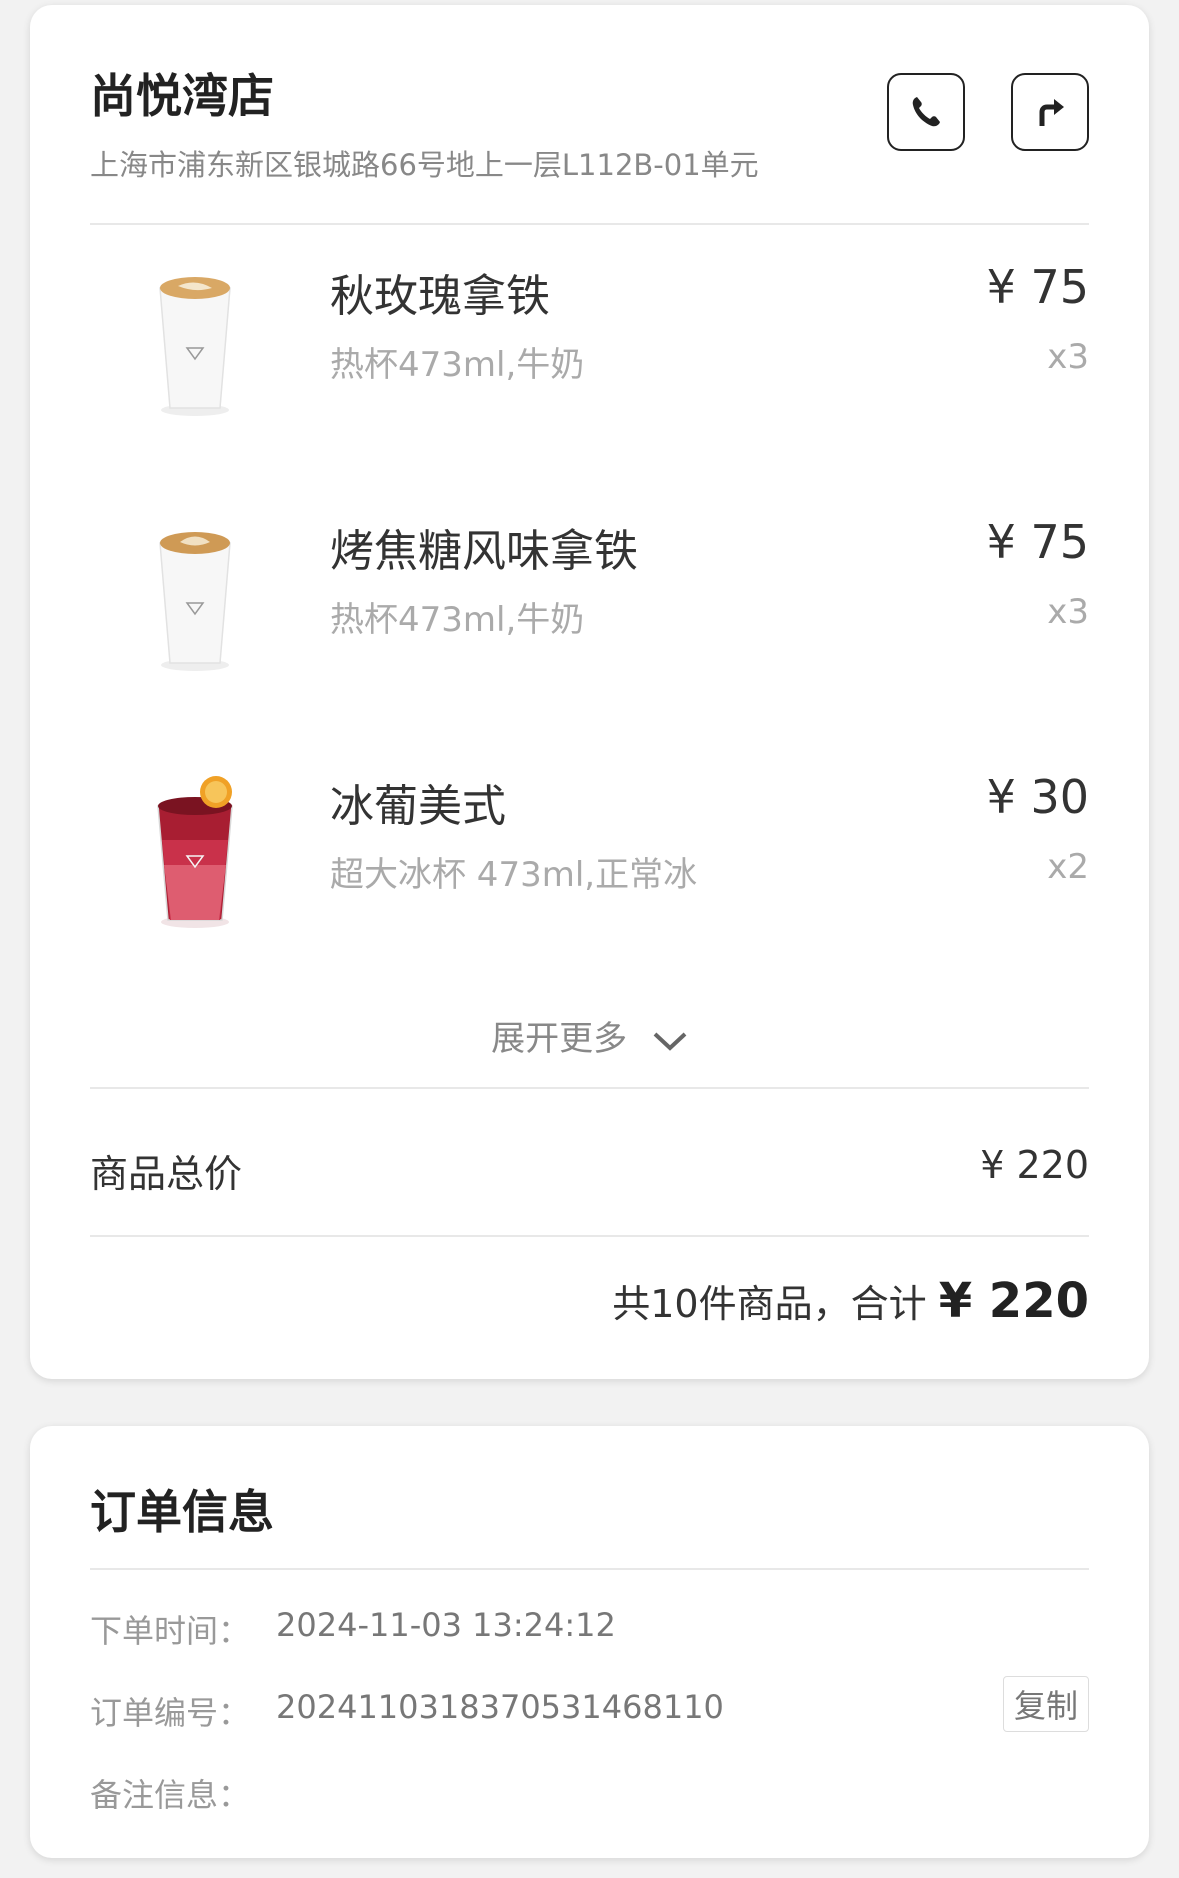 This screenshot has height=1878, width=1179. Describe the element at coordinates (1034, 1165) in the screenshot. I see `subtotal-value: ¥ 220` at that location.